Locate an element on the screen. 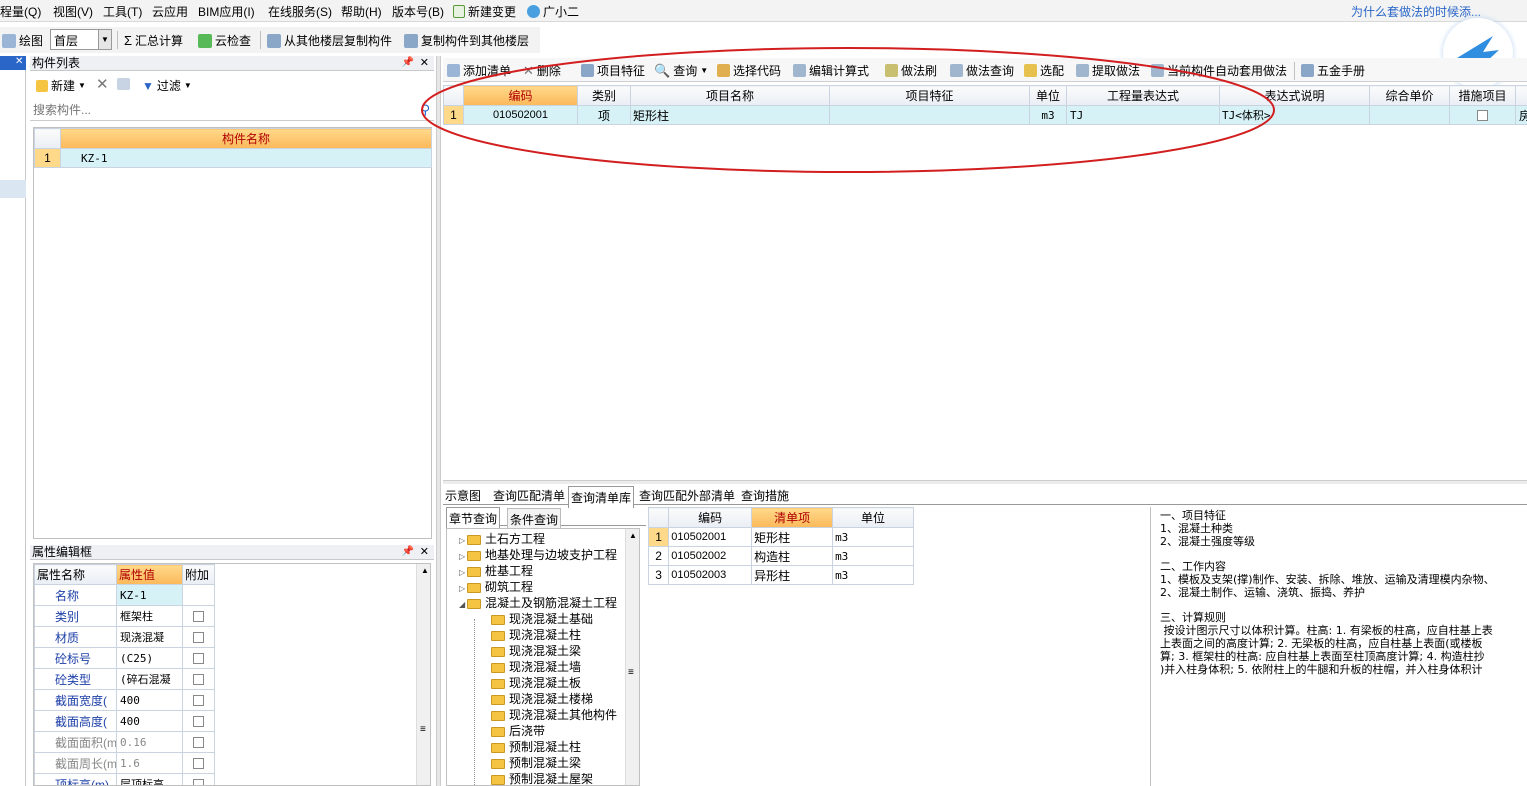 The height and width of the screenshot is (786, 1527). copy-to-floor-button: 复制构件到其他楼层 is located at coordinates (466, 40).